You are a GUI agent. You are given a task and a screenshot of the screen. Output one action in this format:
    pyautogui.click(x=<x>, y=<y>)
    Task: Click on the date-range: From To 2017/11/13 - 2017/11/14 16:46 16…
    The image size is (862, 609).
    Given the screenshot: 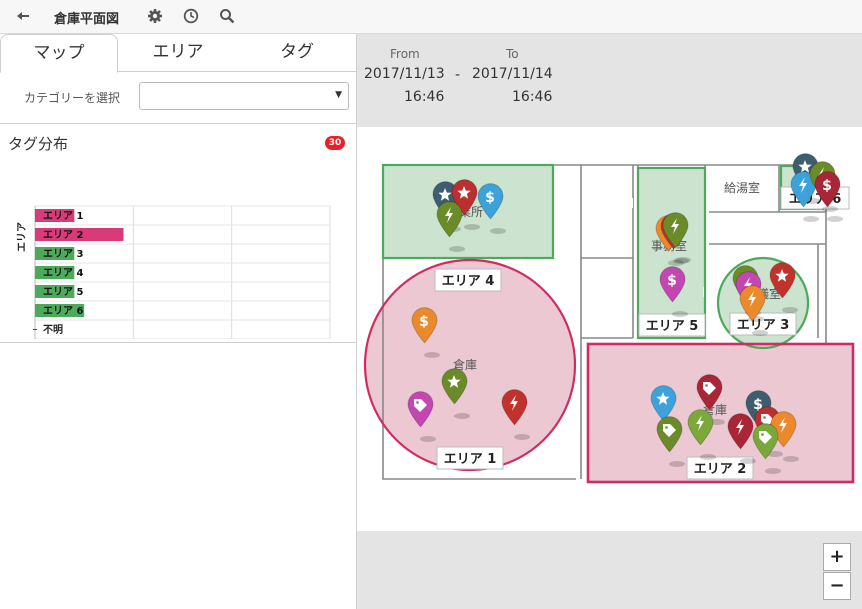 What is the action you would take?
    pyautogui.click(x=609, y=80)
    